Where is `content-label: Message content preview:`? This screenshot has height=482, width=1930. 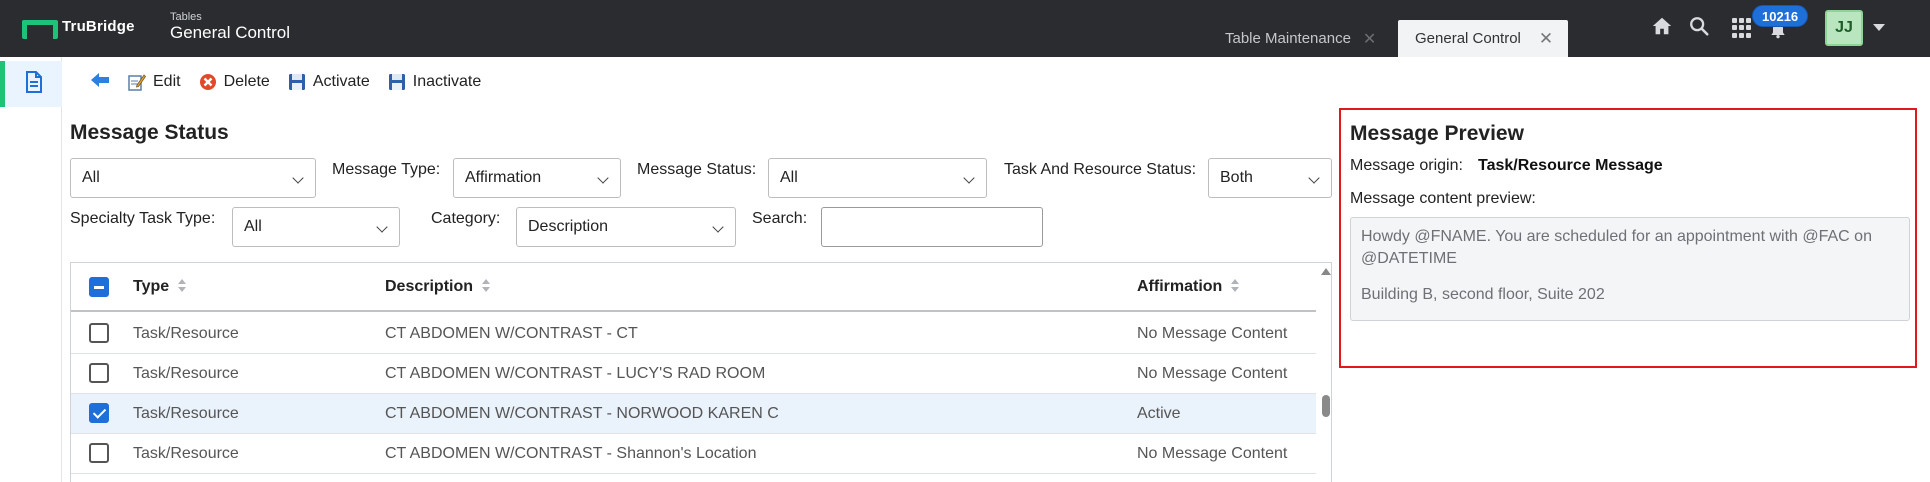 content-label: Message content preview: is located at coordinates (1443, 198).